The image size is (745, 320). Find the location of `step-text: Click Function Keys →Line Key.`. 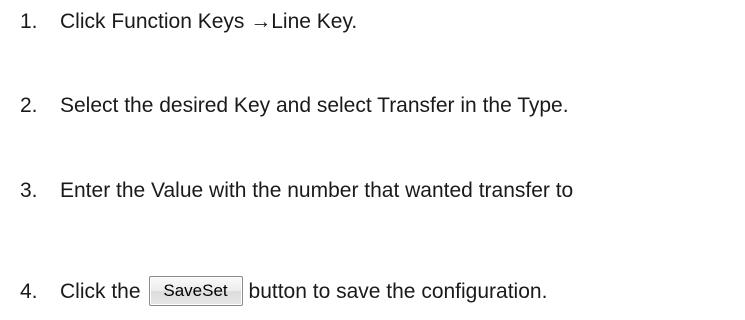

step-text: Click Function Keys →Line Key. is located at coordinates (209, 21).